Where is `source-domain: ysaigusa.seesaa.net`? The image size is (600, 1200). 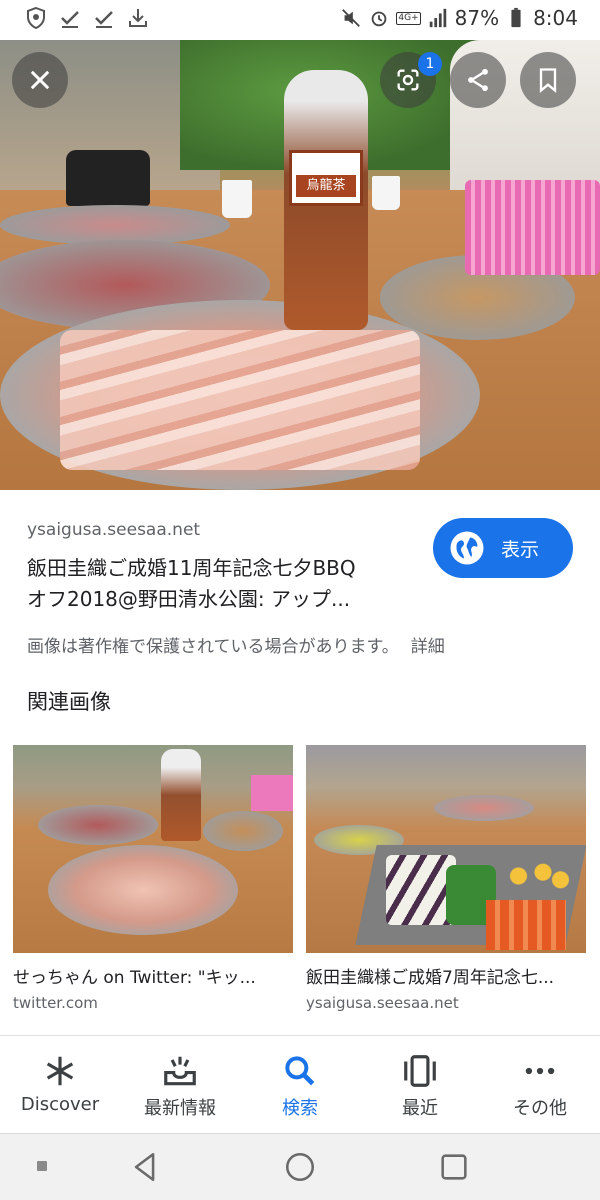
source-domain: ysaigusa.seesaa.net is located at coordinates (113, 530).